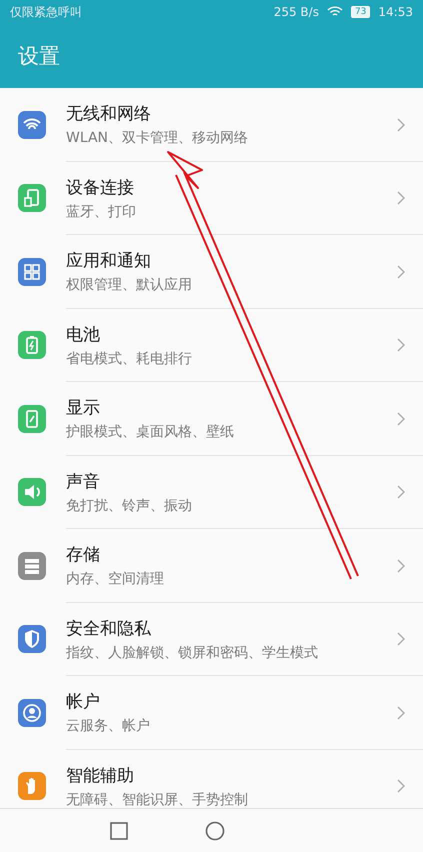 This screenshot has height=852, width=423. What do you see at coordinates (83, 555) in the screenshot?
I see `item-title: 存储` at bounding box center [83, 555].